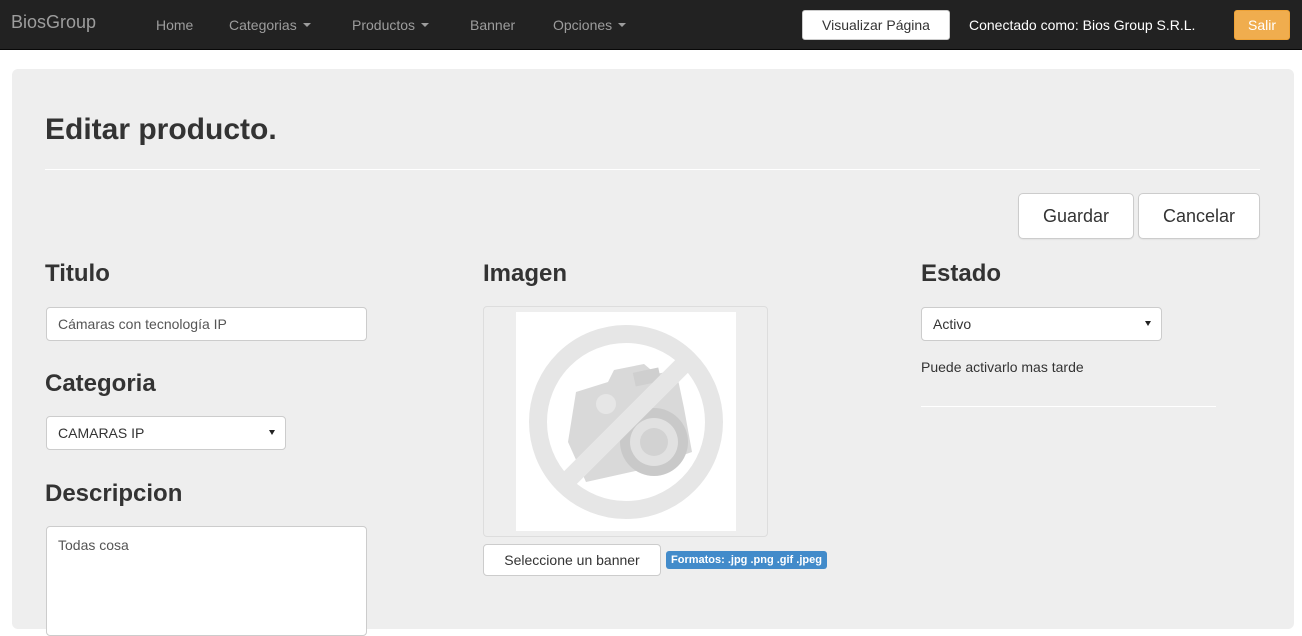 The height and width of the screenshot is (636, 1302). I want to click on nav-banner: Banner, so click(492, 25).